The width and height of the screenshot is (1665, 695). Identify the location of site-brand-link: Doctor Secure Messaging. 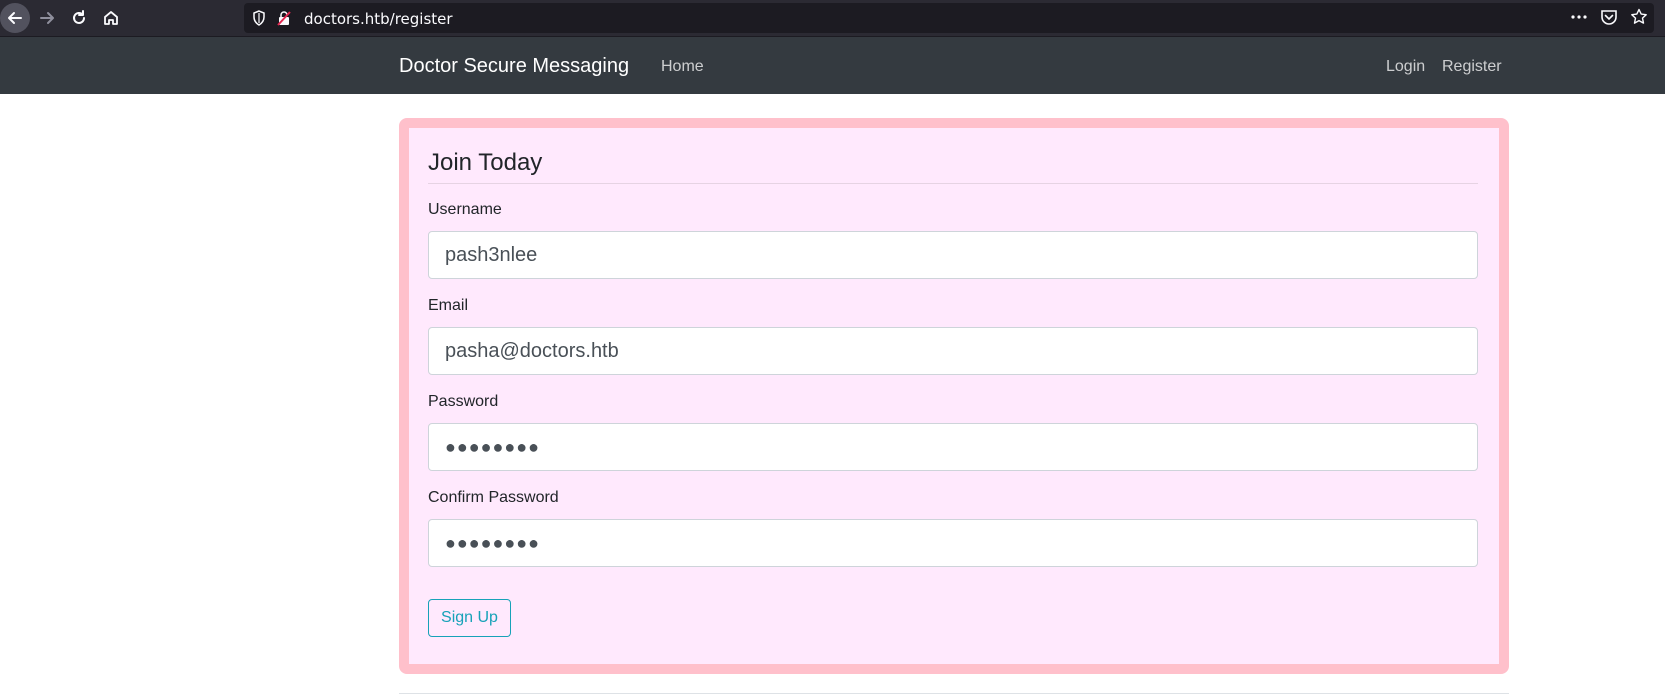
(514, 66).